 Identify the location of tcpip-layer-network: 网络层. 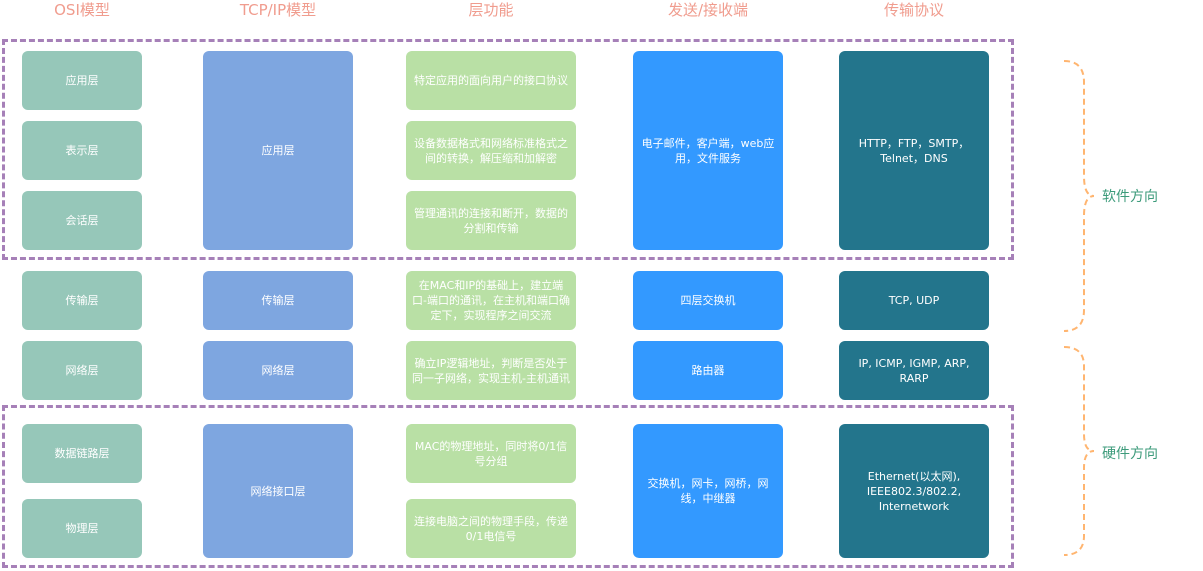
(278, 370).